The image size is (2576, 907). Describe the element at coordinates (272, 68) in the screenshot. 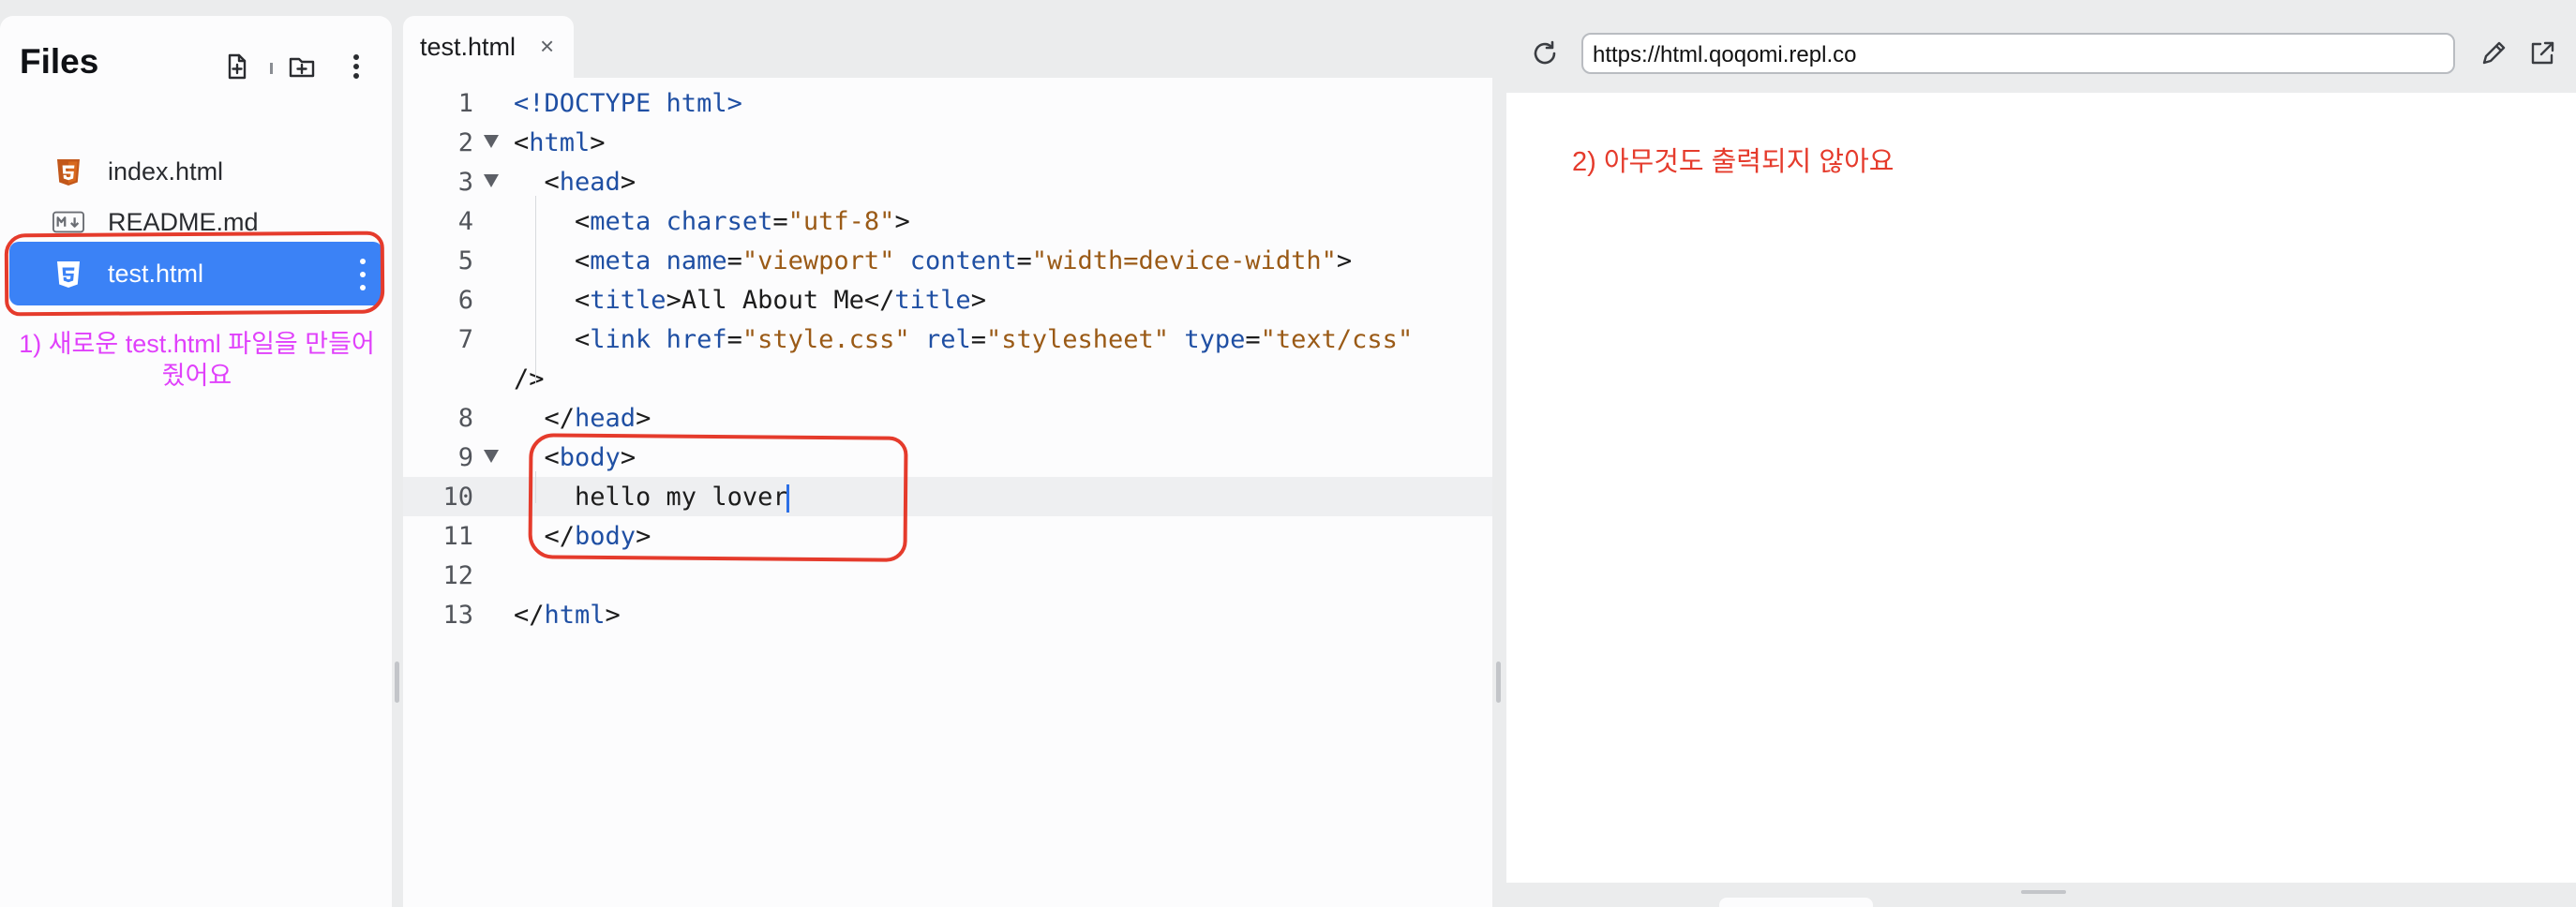

I see `action-divider` at that location.